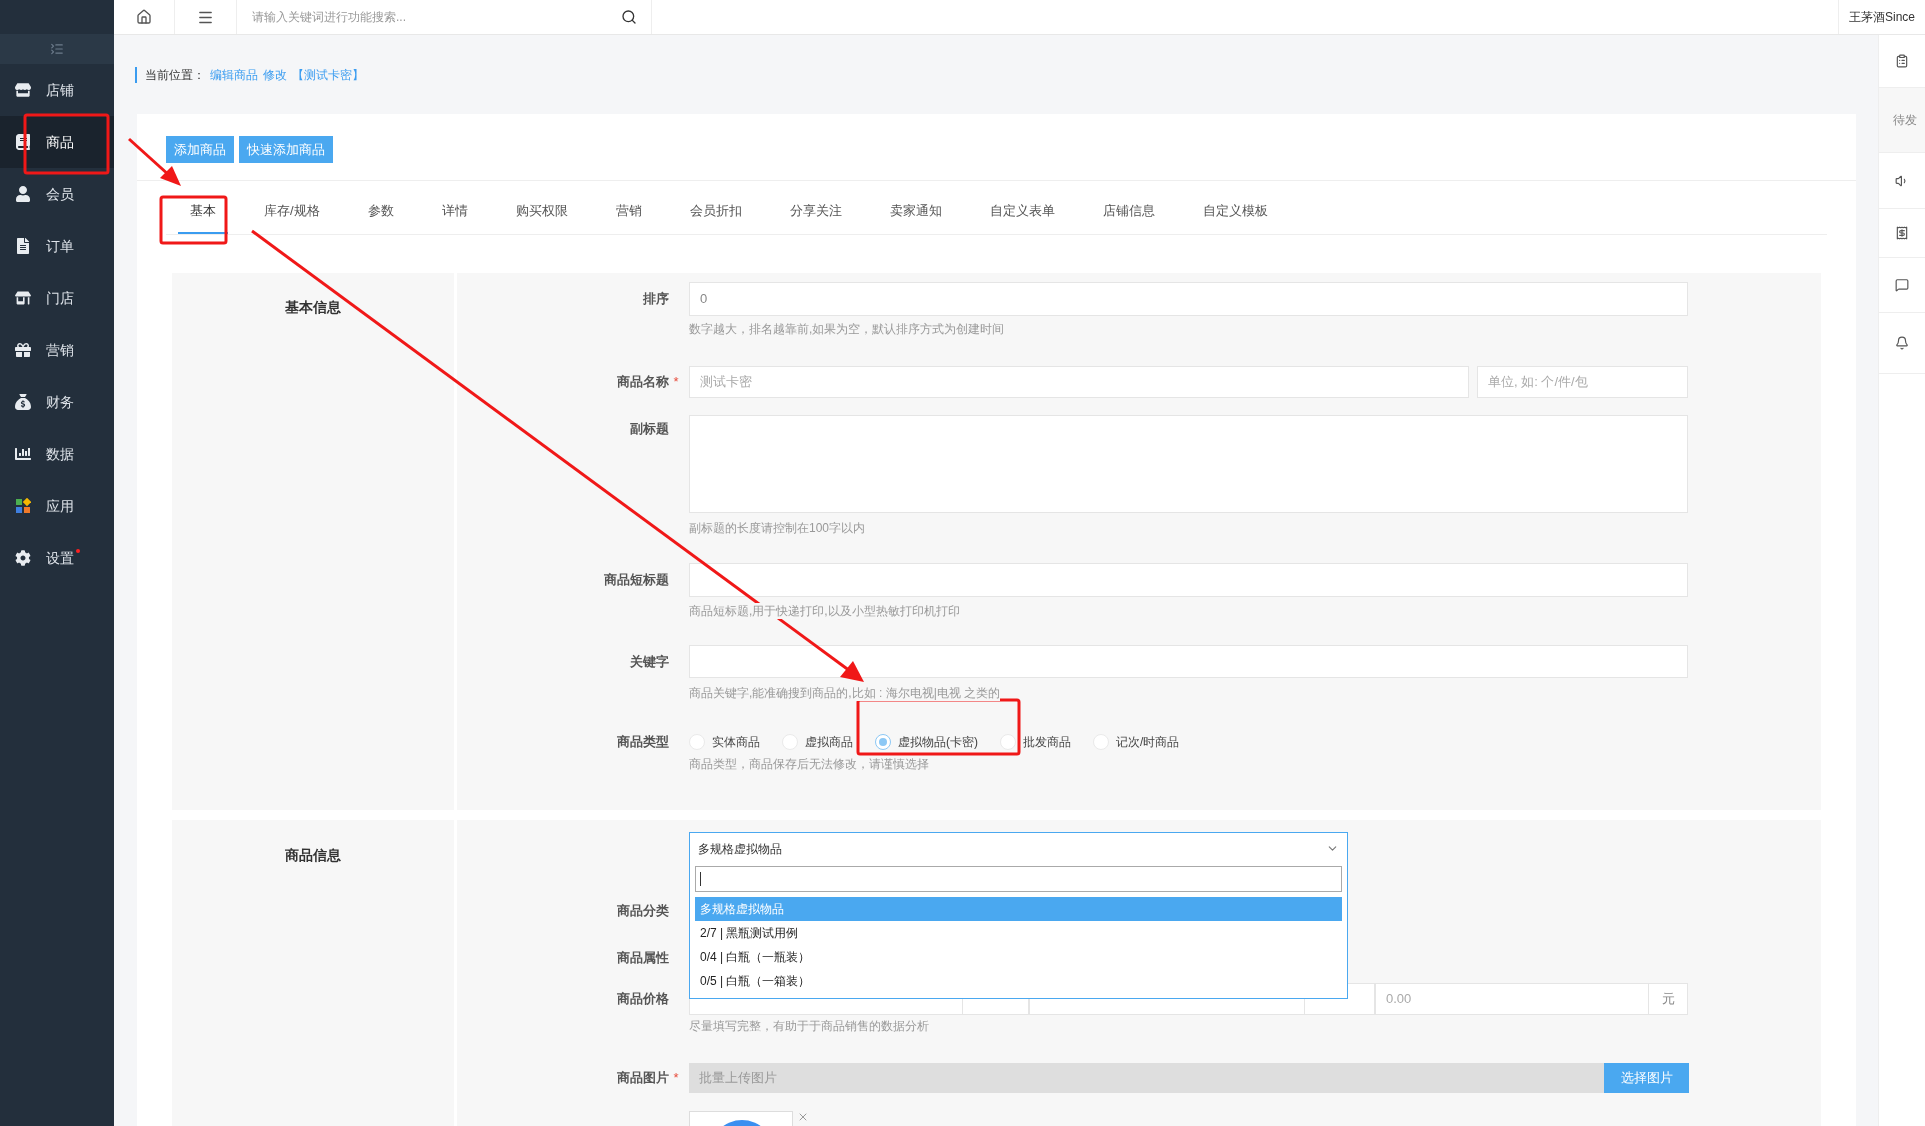 This screenshot has width=1925, height=1126. What do you see at coordinates (1018, 848) in the screenshot?
I see `select-field: 多规格虚拟物品` at bounding box center [1018, 848].